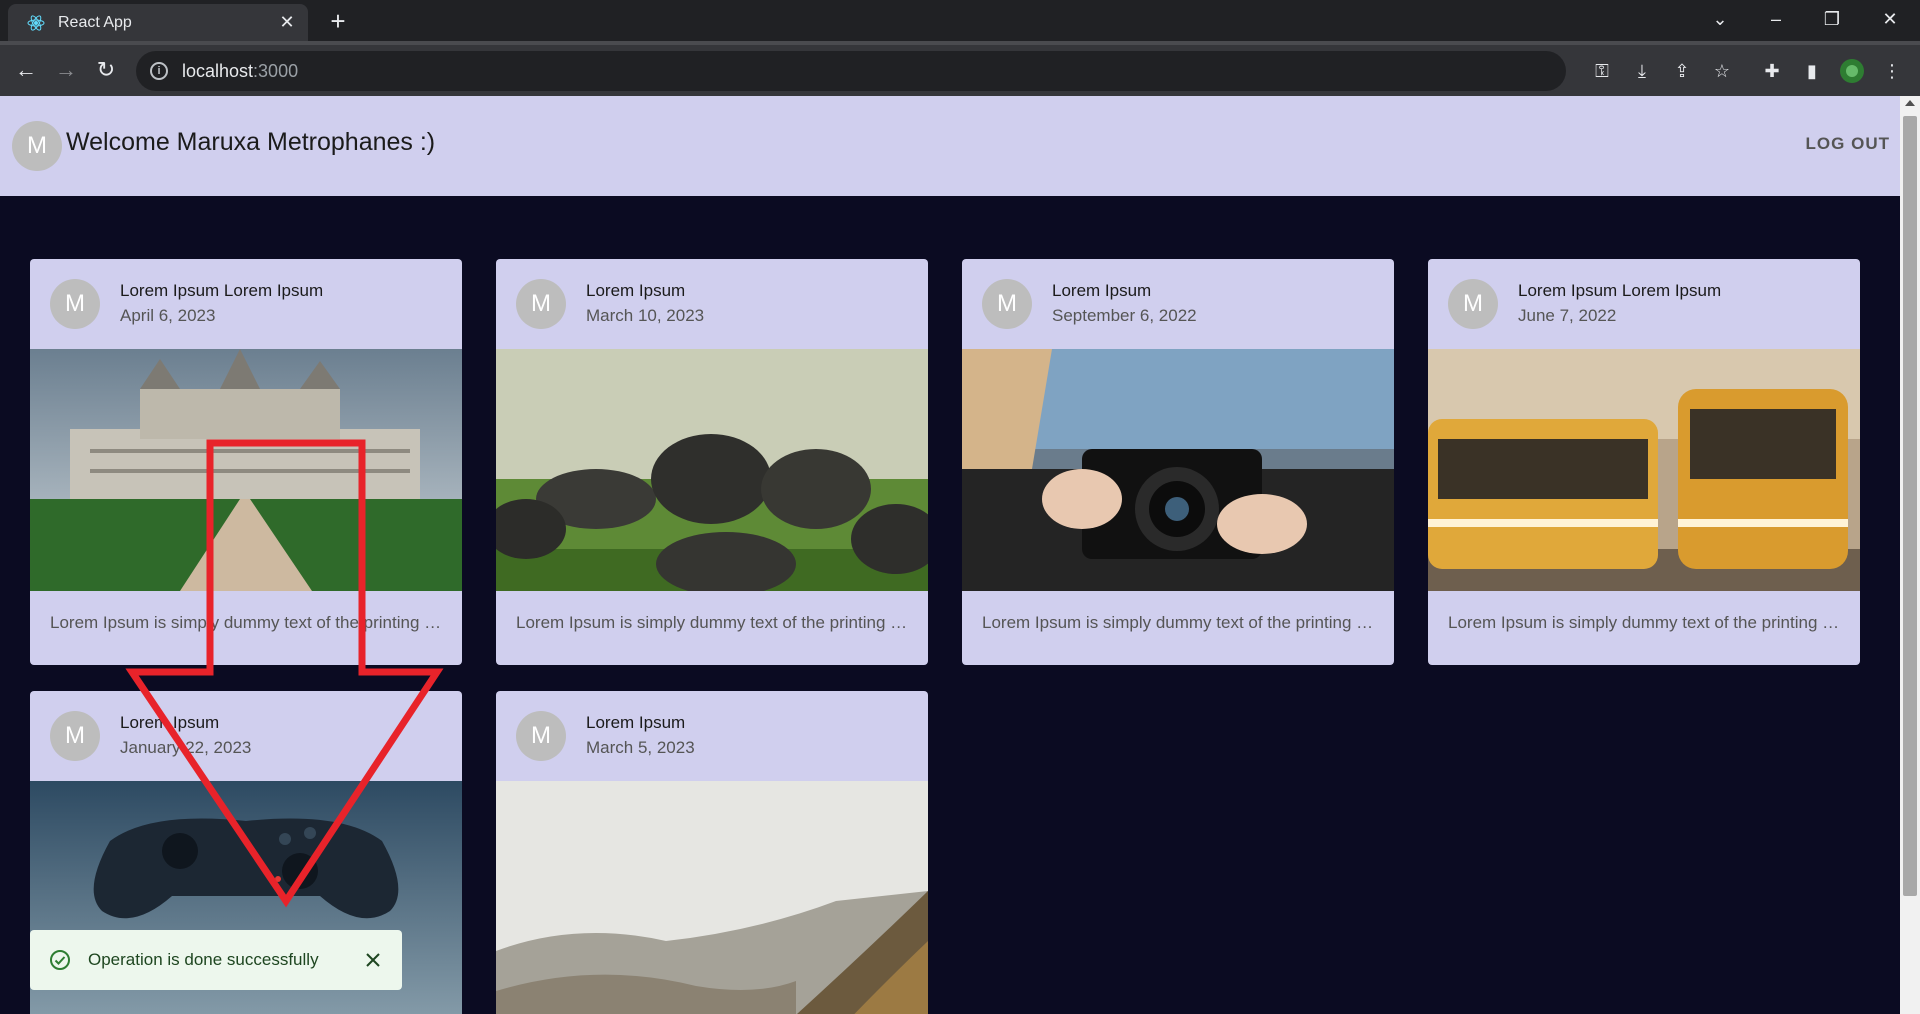 This screenshot has width=1920, height=1014. What do you see at coordinates (218, 70) in the screenshot?
I see `url-host: localhost` at bounding box center [218, 70].